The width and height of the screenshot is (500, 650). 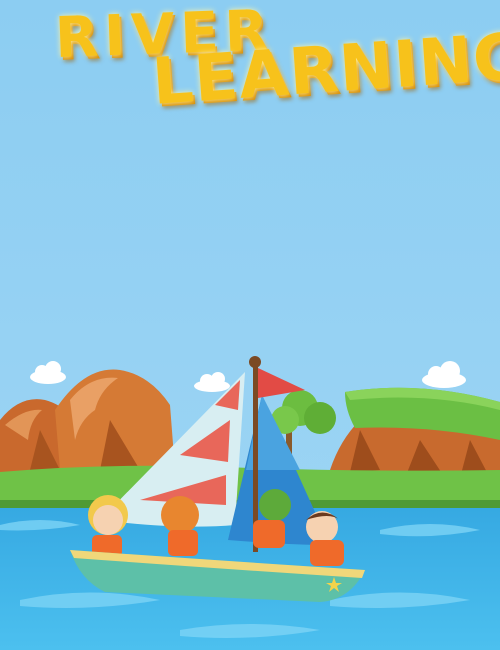 I want to click on child-blonde-girl, so click(x=108, y=526).